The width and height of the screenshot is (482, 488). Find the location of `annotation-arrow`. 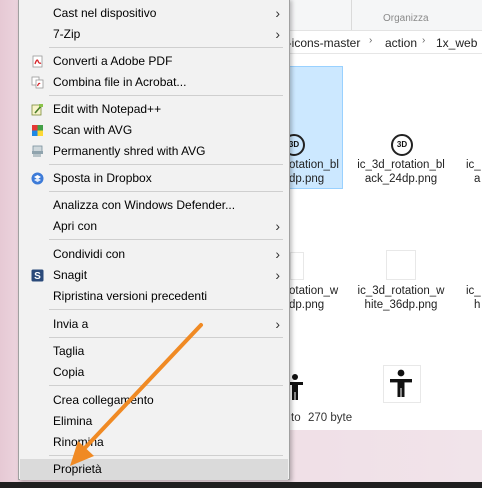

annotation-arrow is located at coordinates (136, 394).